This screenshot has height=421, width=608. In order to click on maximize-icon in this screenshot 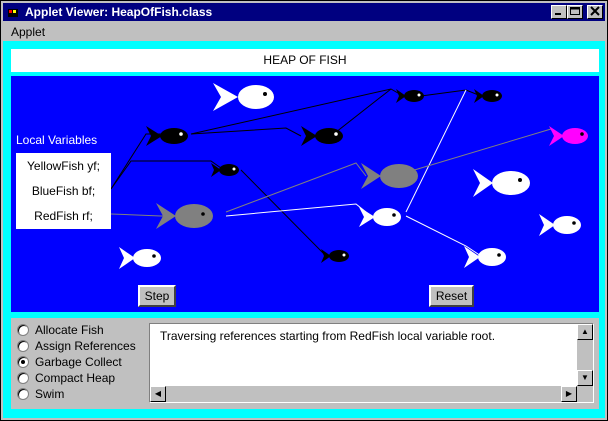, I will do `click(575, 11)`.